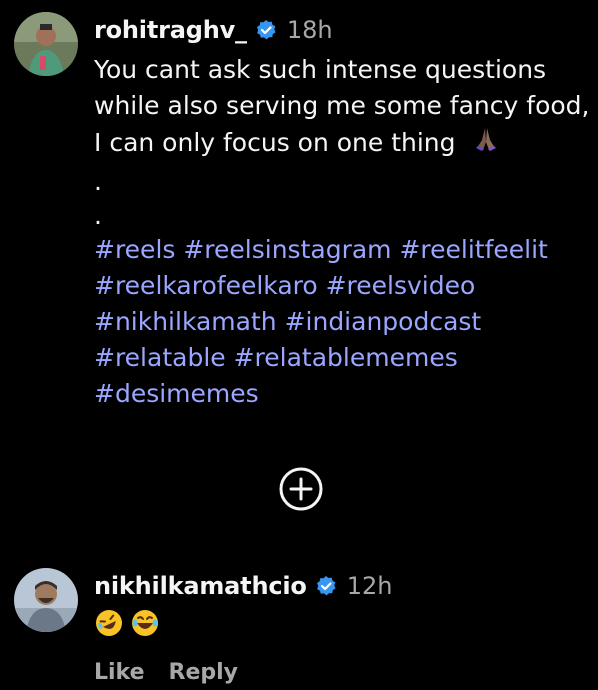 The width and height of the screenshot is (598, 690). I want to click on caption-line-1: You cant ask such intense questions, so click(320, 69).